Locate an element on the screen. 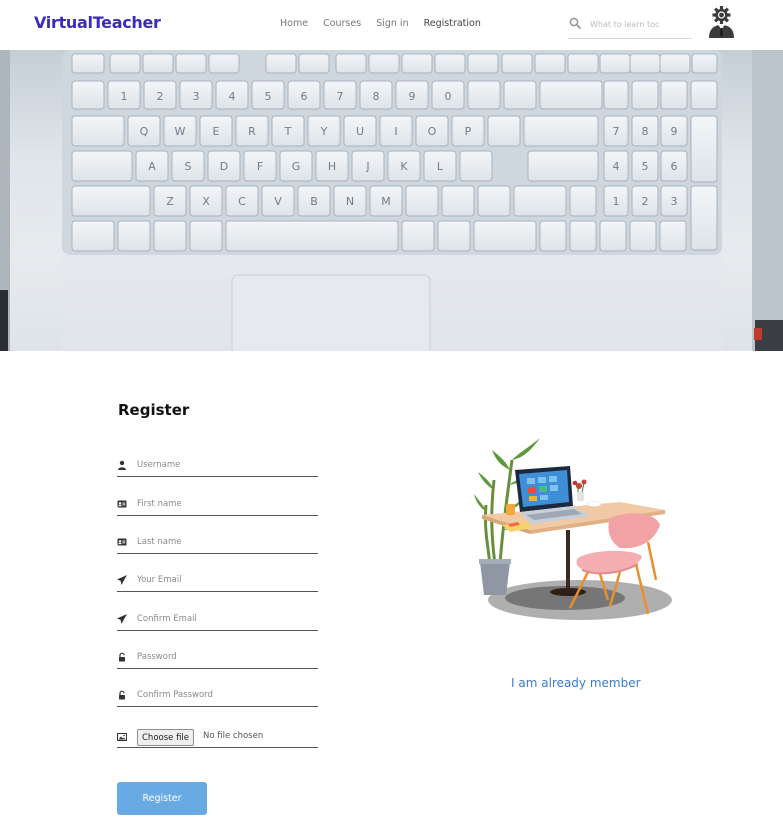  nav-link-sign-in: Sign in is located at coordinates (392, 23).